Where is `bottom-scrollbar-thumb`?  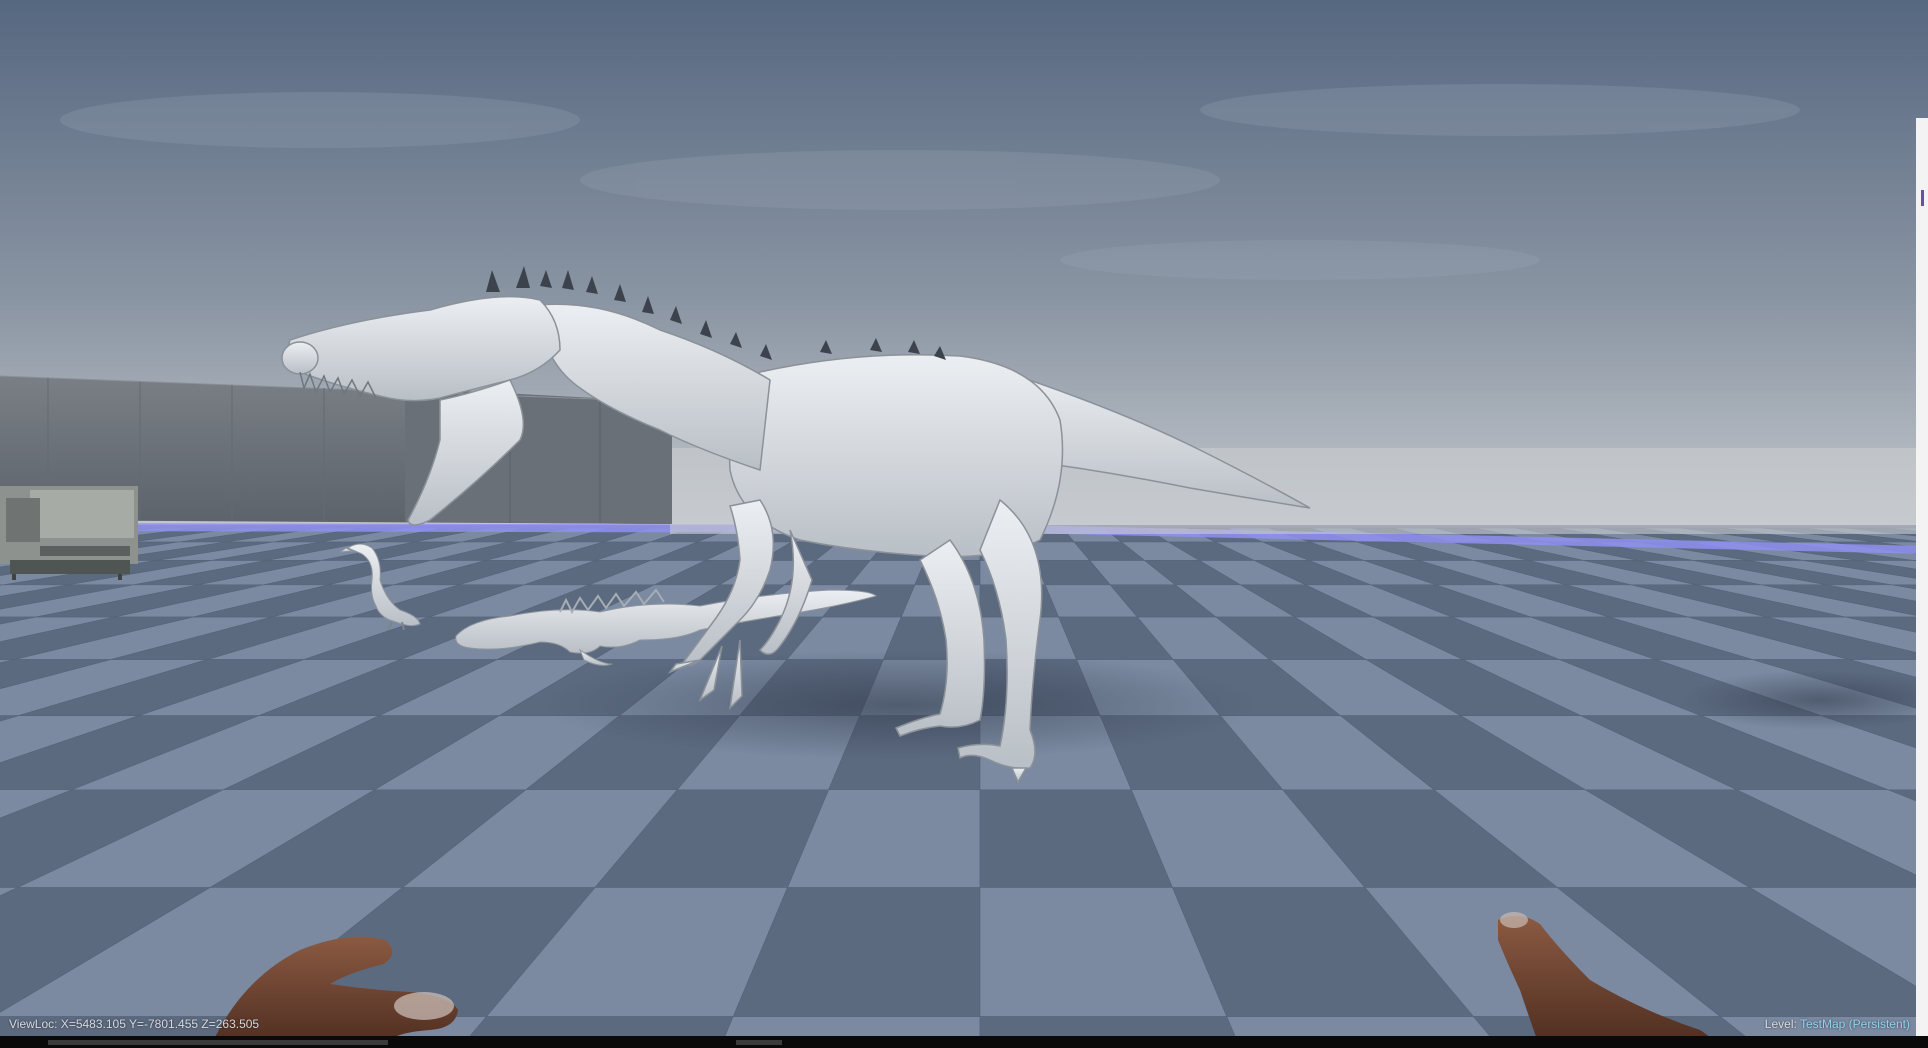
bottom-scrollbar-thumb is located at coordinates (218, 1042).